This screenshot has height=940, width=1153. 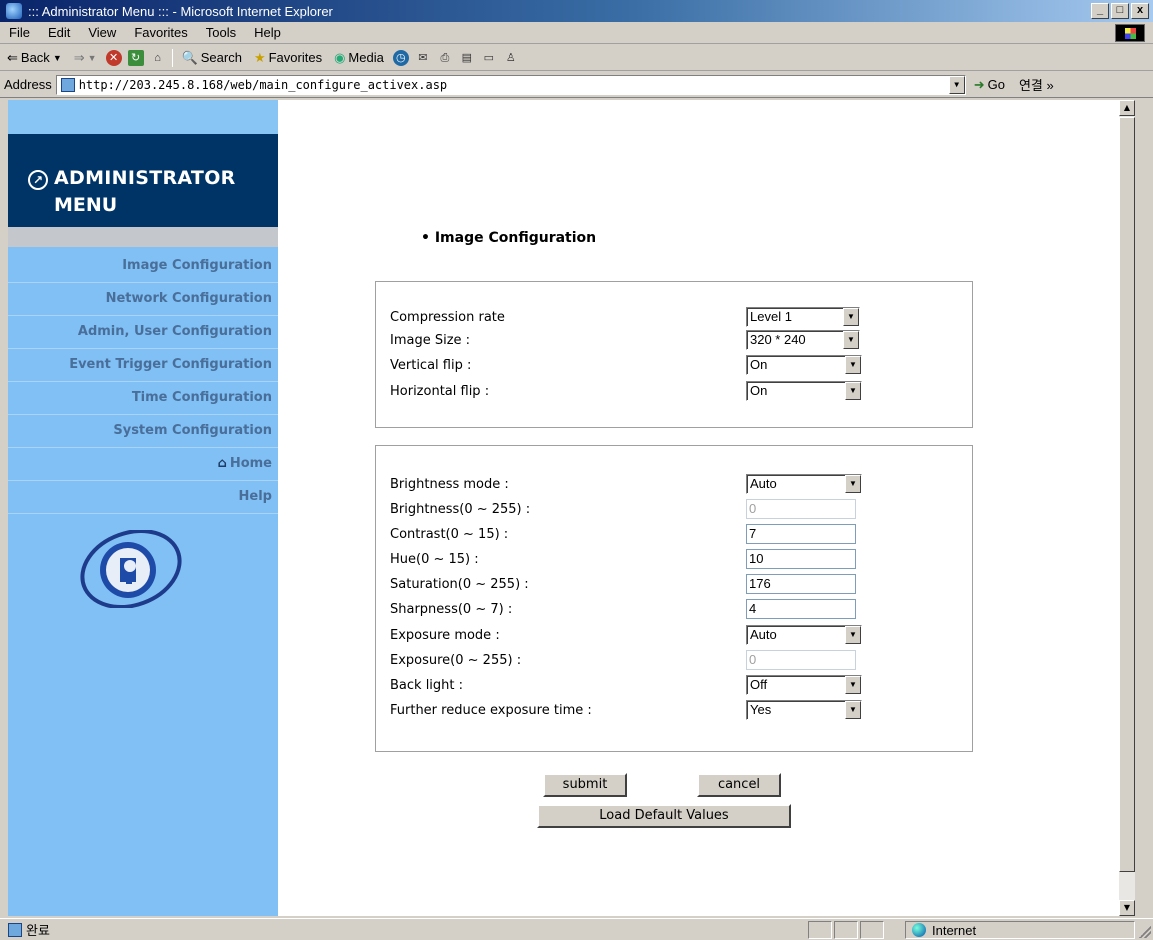 What do you see at coordinates (804, 710) in the screenshot?
I see `further-reduce-select: Yes ▼` at bounding box center [804, 710].